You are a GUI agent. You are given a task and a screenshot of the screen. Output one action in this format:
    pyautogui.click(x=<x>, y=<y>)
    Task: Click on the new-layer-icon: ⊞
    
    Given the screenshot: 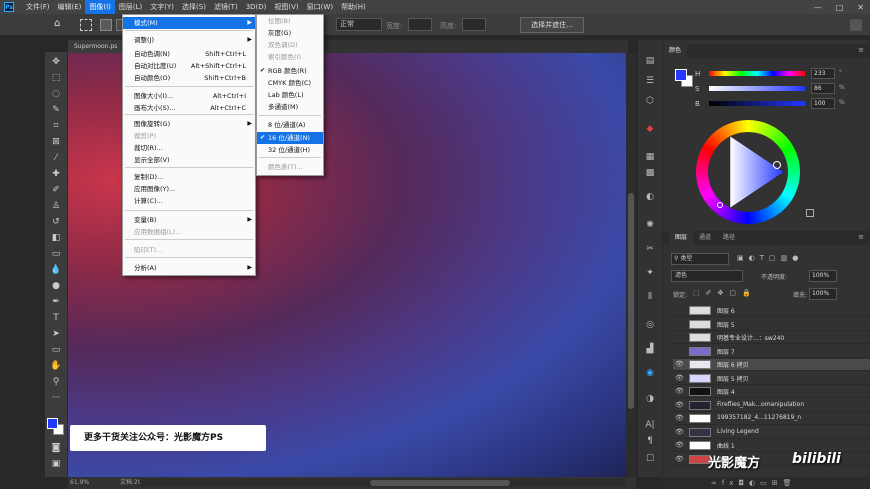 What is the action you would take?
    pyautogui.click(x=777, y=483)
    